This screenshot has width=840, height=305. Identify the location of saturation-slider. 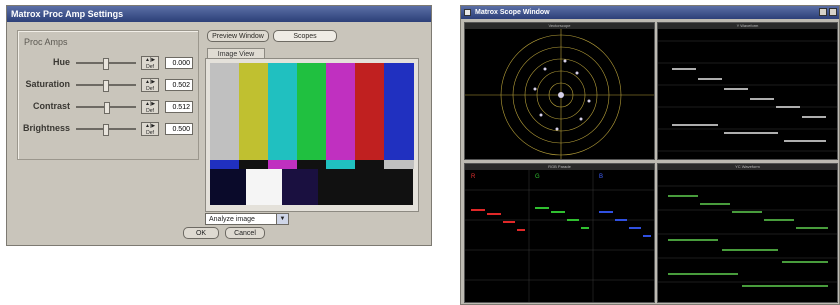
(106, 86).